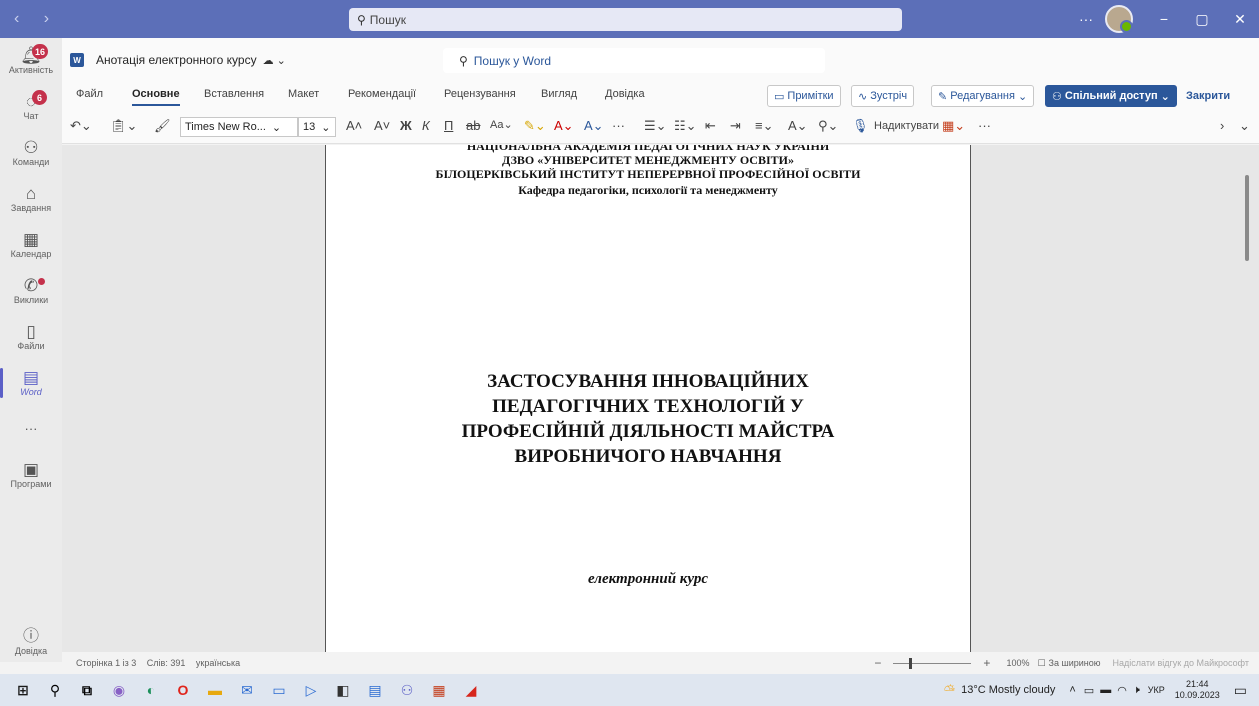 Image resolution: width=1259 pixels, height=706 pixels. What do you see at coordinates (317, 127) in the screenshot?
I see `font-size-select: 13 ⌄` at bounding box center [317, 127].